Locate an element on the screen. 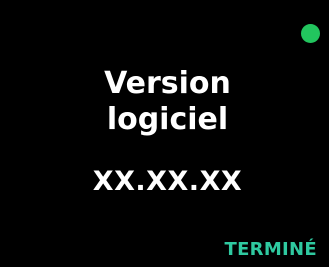 This screenshot has width=335, height=267. software-version-value: XX.XX.XX is located at coordinates (167, 181).